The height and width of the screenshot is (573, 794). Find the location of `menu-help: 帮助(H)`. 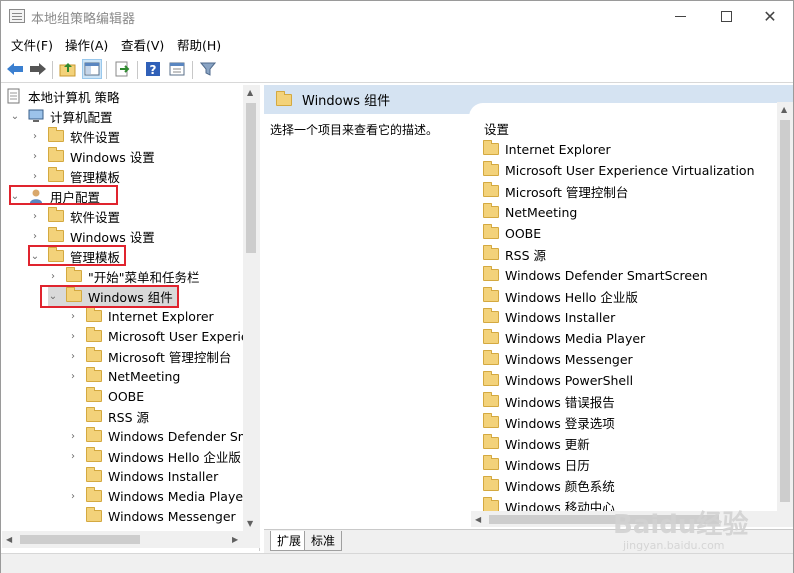

menu-help: 帮助(H) is located at coordinates (199, 44).